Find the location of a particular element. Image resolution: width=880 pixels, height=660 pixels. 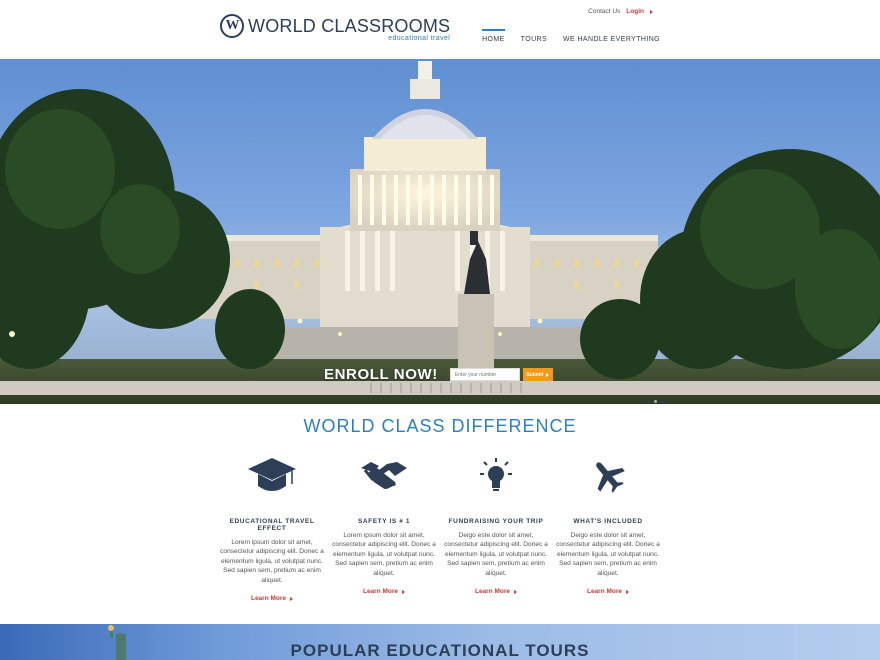

phone-number-input is located at coordinates (484, 374).